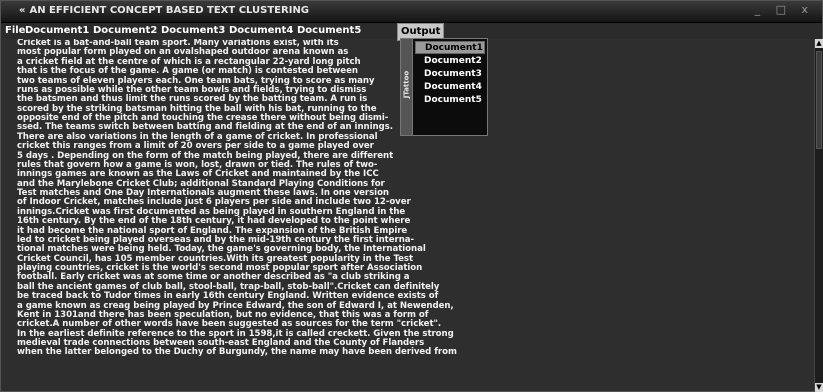  What do you see at coordinates (450, 47) in the screenshot?
I see `output-item-document1: Document1` at bounding box center [450, 47].